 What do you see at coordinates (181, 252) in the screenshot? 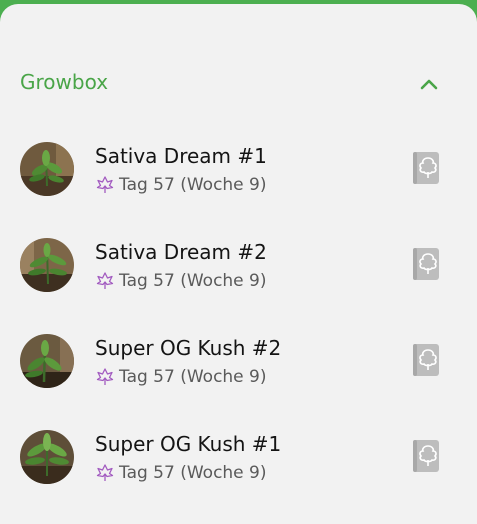
I see `plant-name: Sativa Dream #2` at bounding box center [181, 252].